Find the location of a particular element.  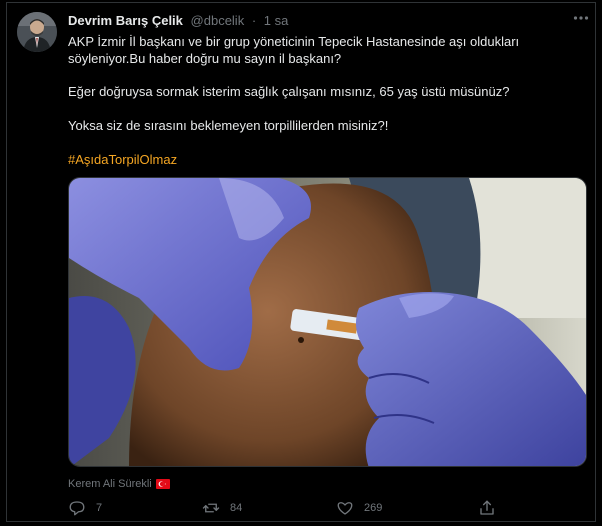

like-button: 269 is located at coordinates (359, 508).